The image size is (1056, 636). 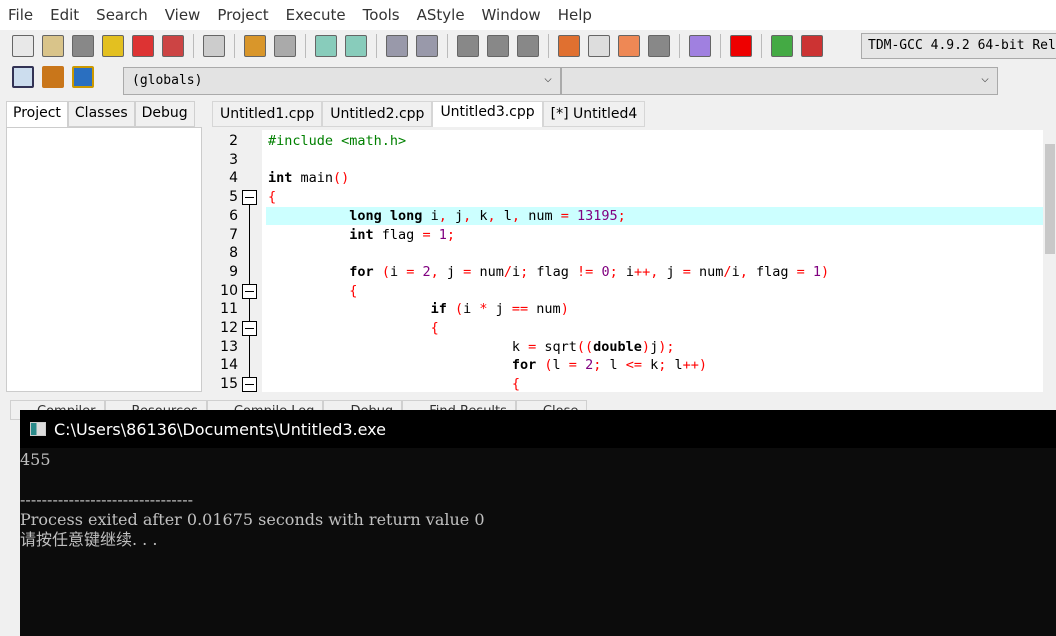 I want to click on menu-execute: Execute, so click(x=316, y=15).